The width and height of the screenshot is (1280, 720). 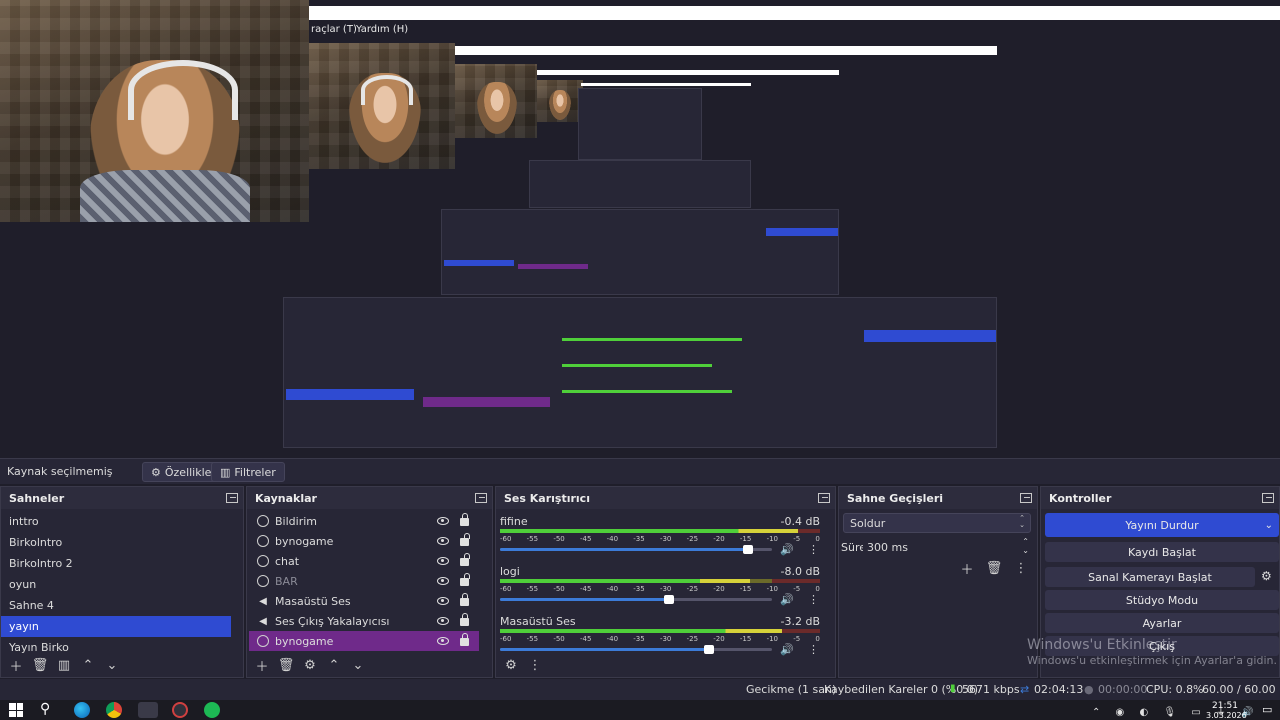 I want to click on scene-item: inttro, so click(x=116, y=521).